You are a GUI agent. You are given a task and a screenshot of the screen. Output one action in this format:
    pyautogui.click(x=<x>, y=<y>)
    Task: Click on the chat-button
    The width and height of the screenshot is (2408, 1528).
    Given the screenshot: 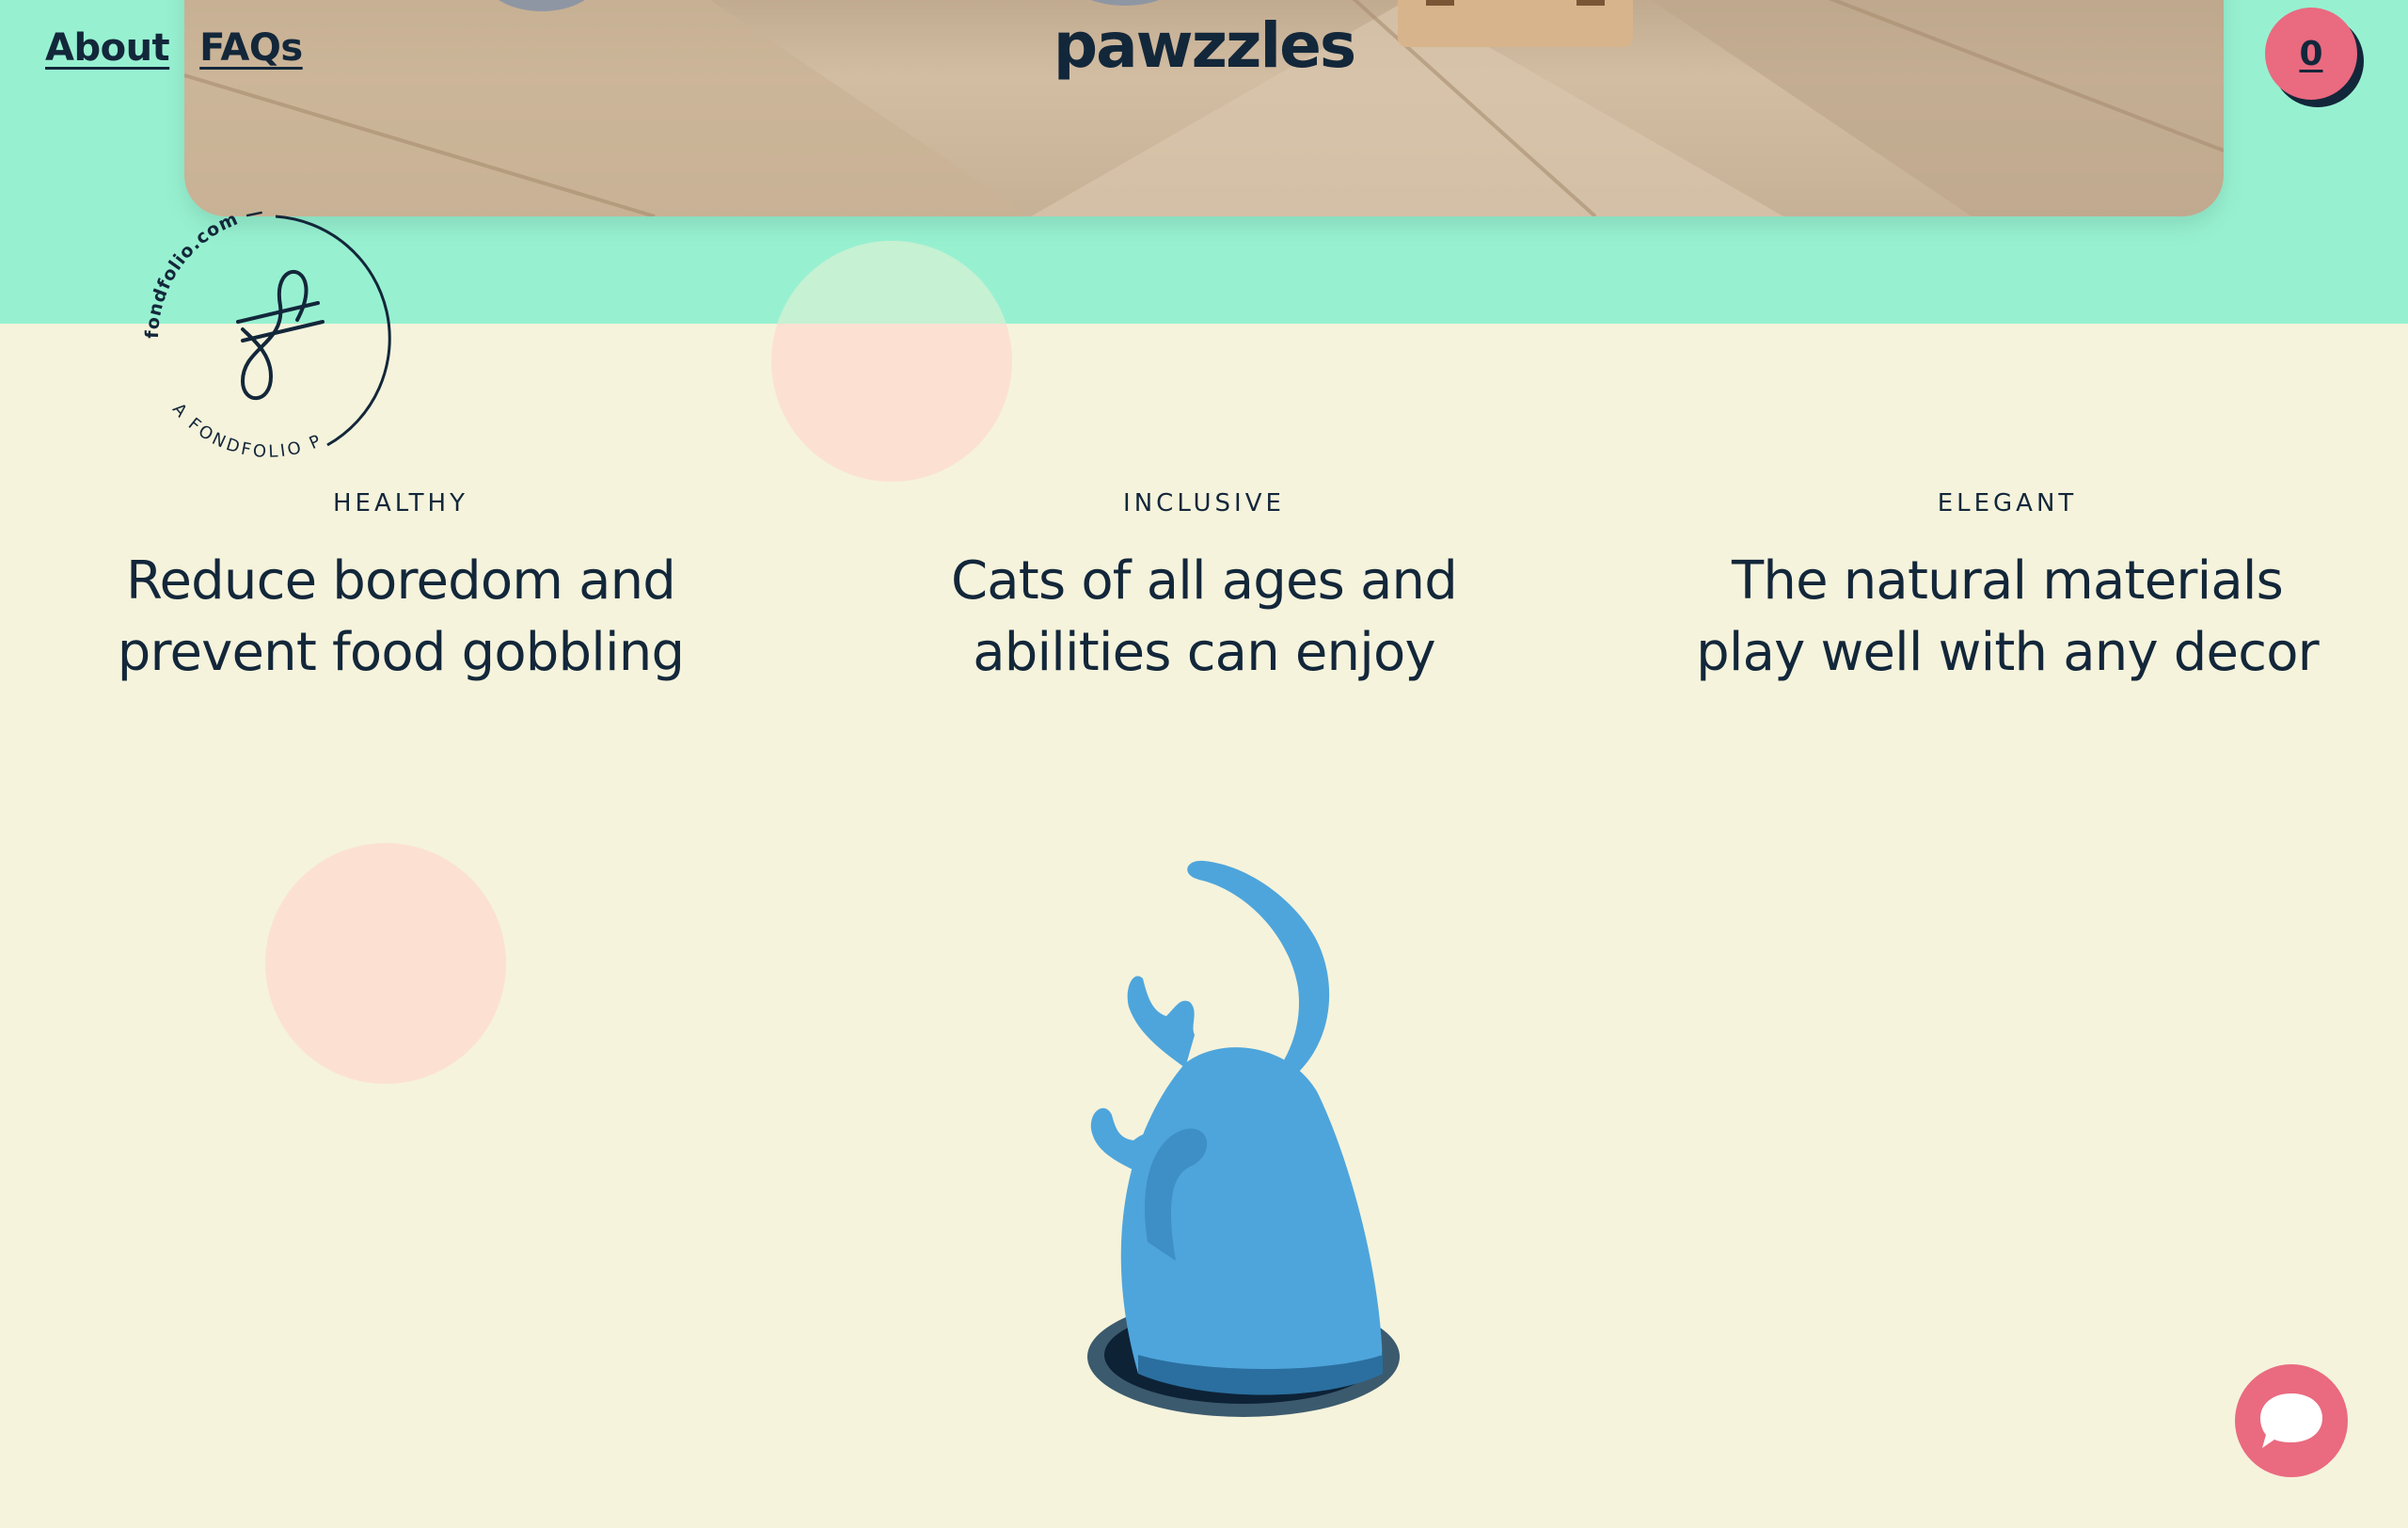 What is the action you would take?
    pyautogui.click(x=2291, y=1420)
    